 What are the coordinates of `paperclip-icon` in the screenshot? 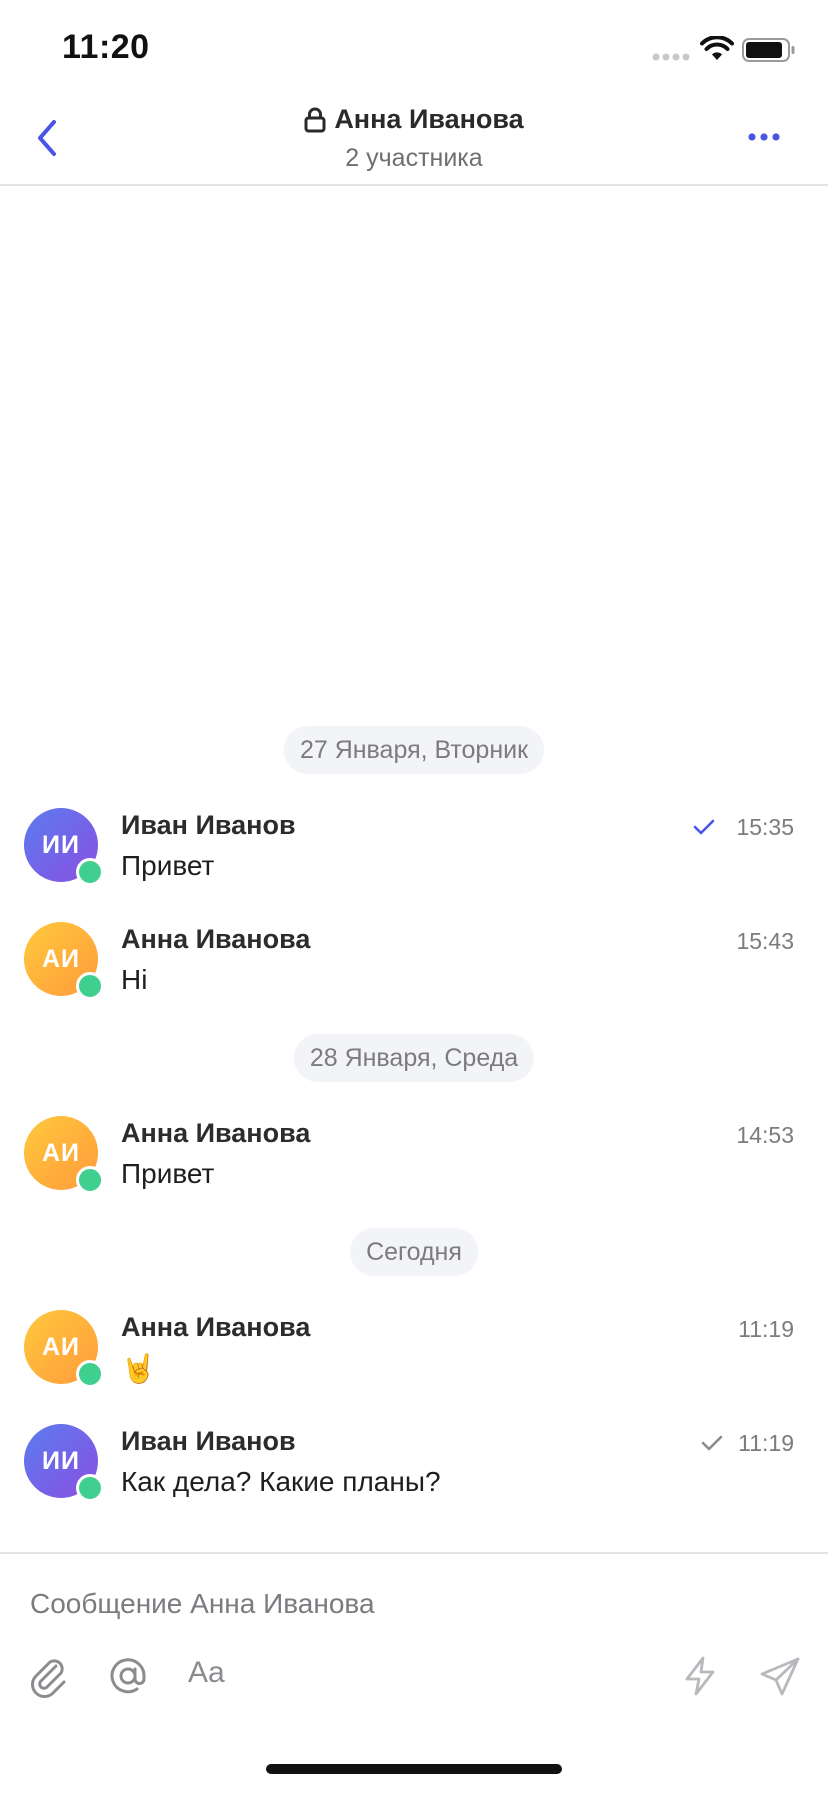 It's located at (48, 1676).